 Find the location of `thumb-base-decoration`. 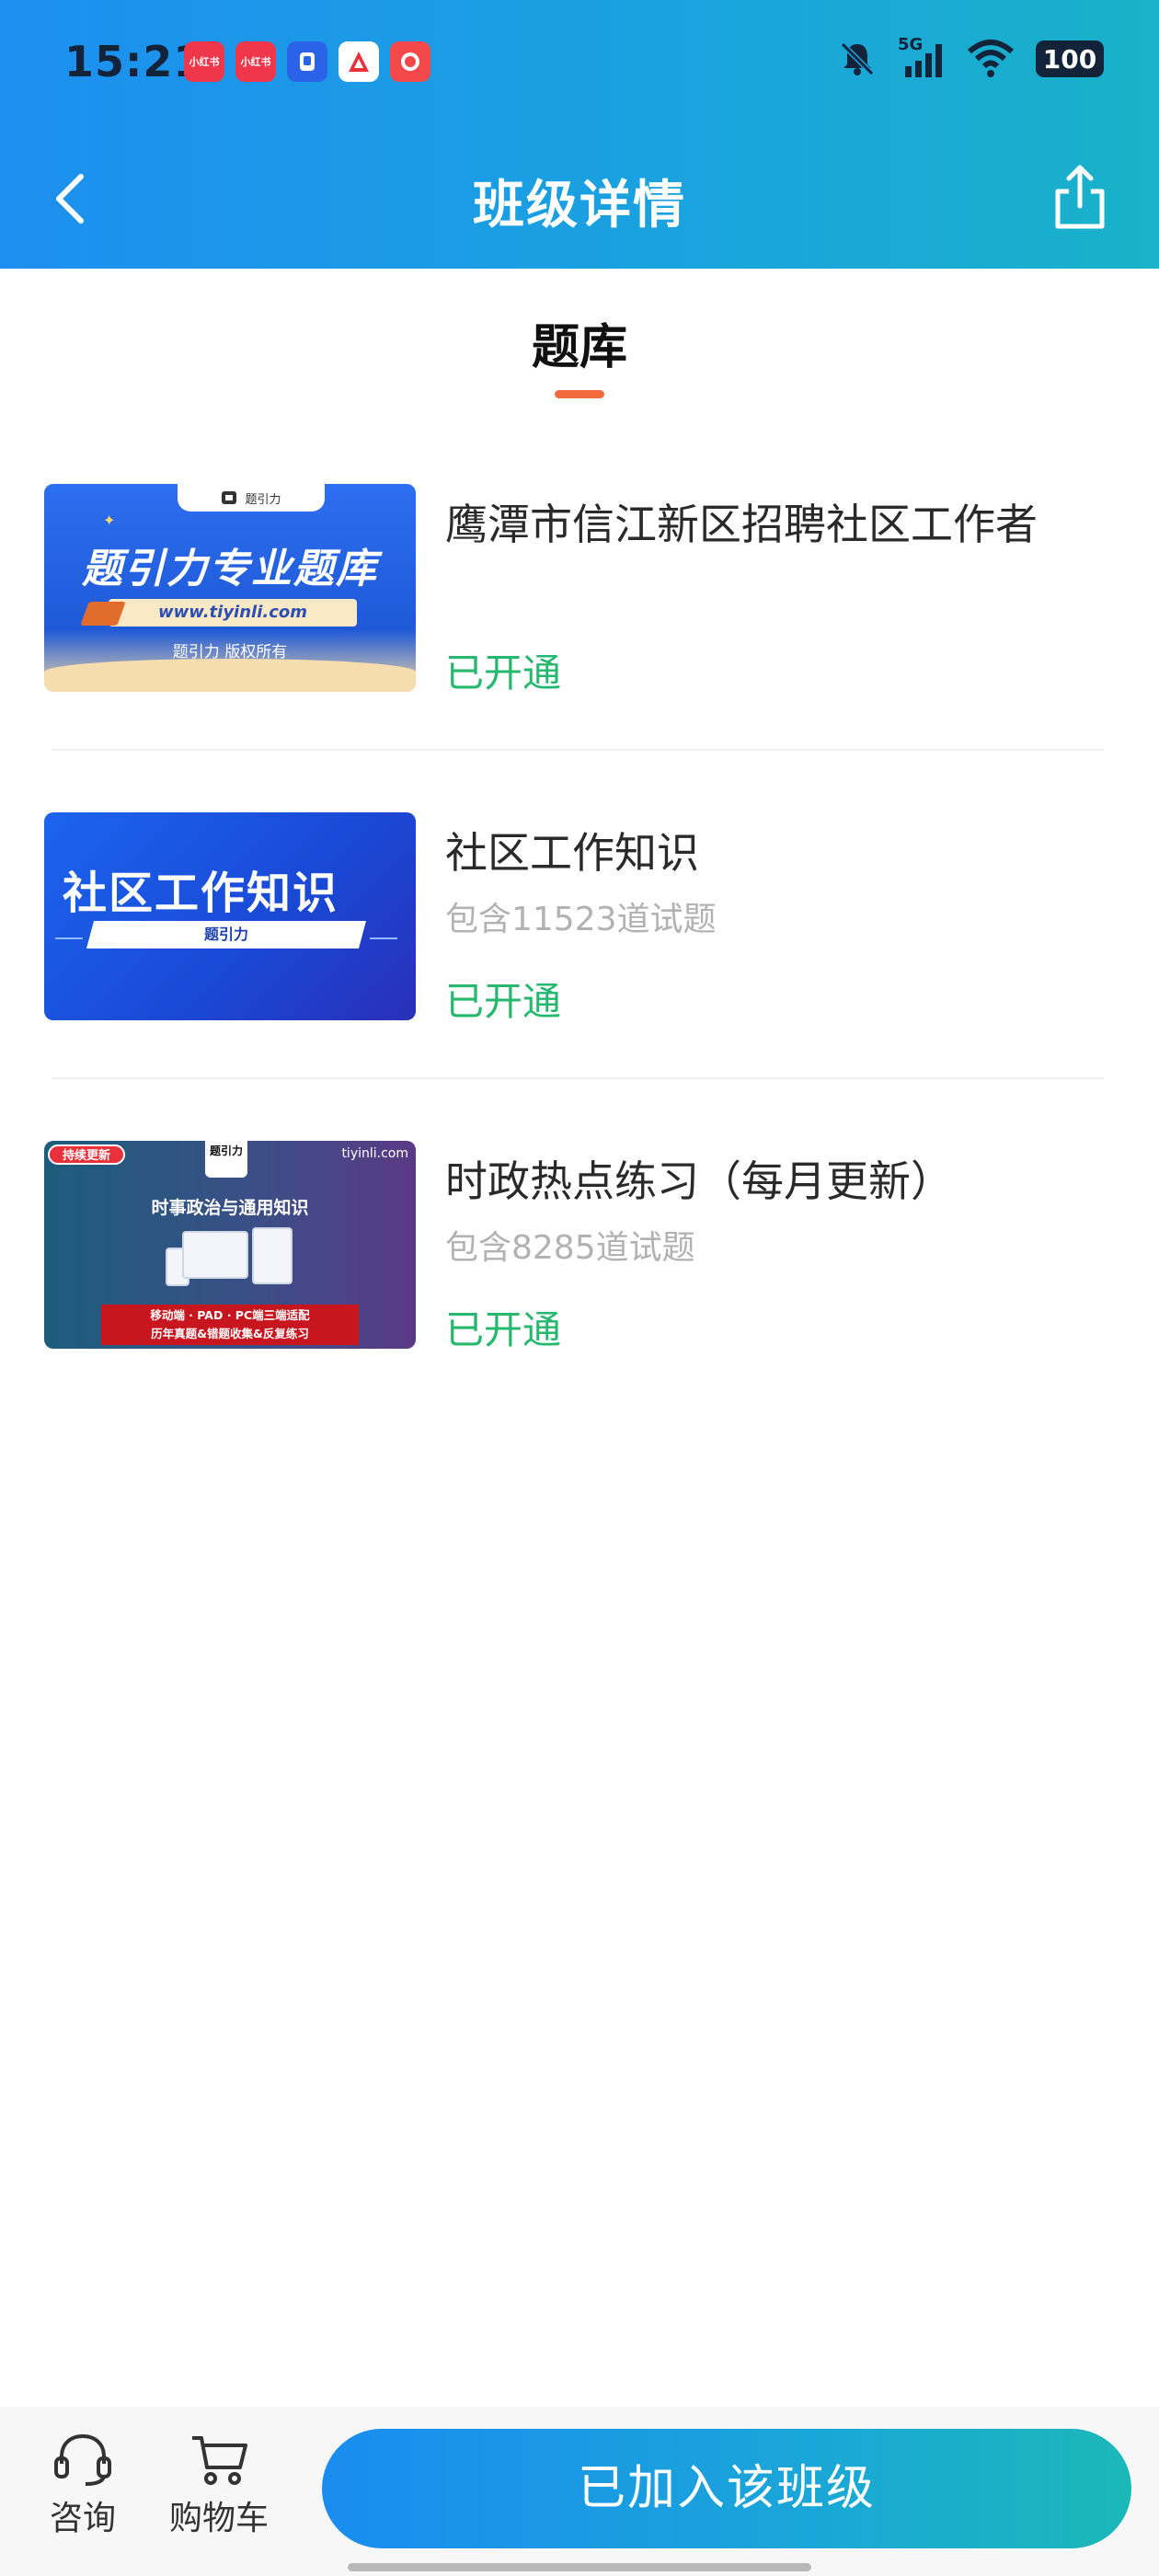

thumb-base-decoration is located at coordinates (230, 675).